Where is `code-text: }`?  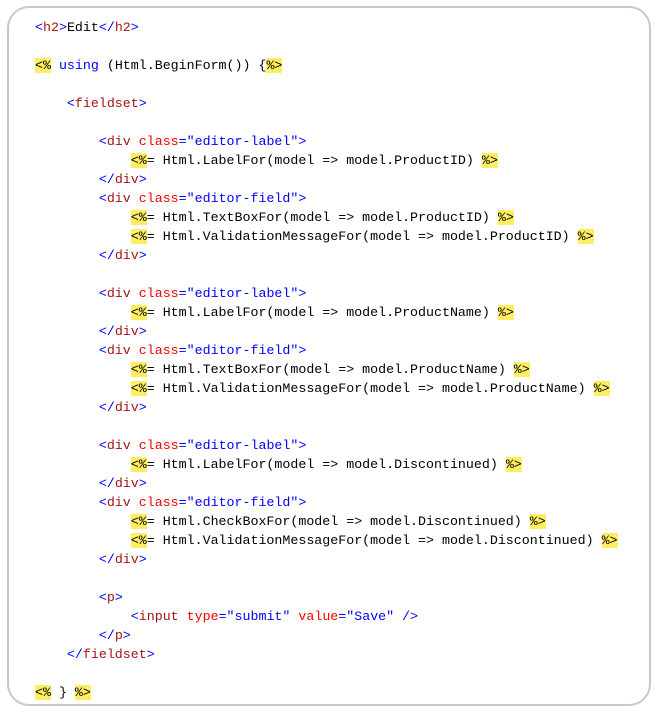
code-text: } is located at coordinates (62, 692).